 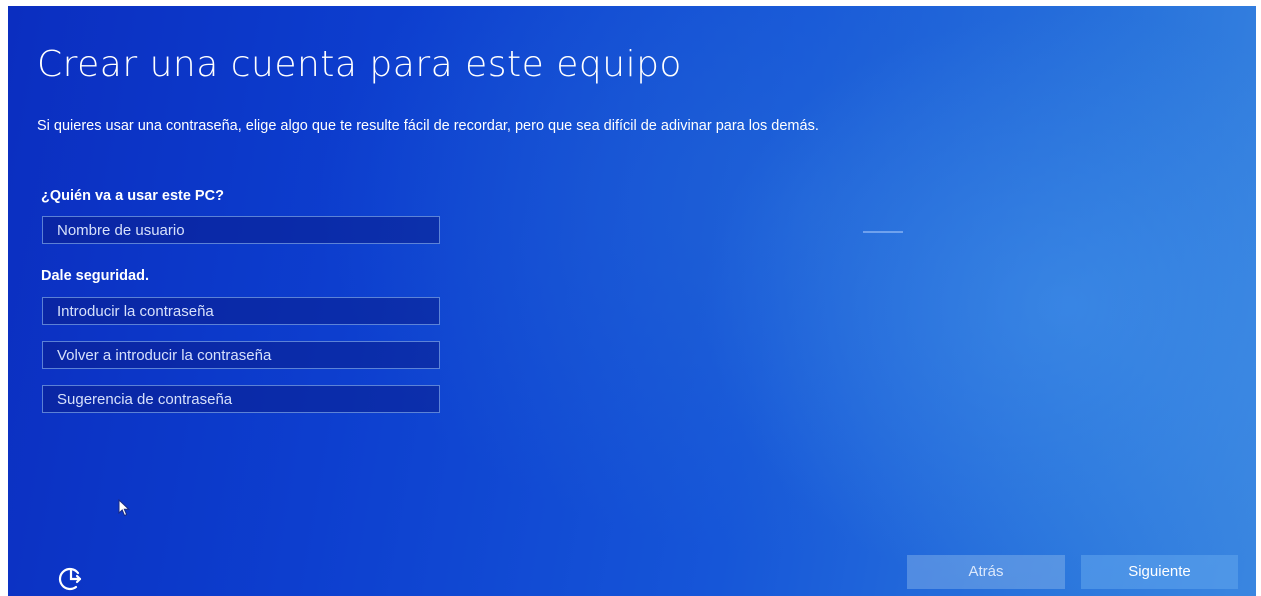 What do you see at coordinates (241, 399) in the screenshot?
I see `password-hint-input` at bounding box center [241, 399].